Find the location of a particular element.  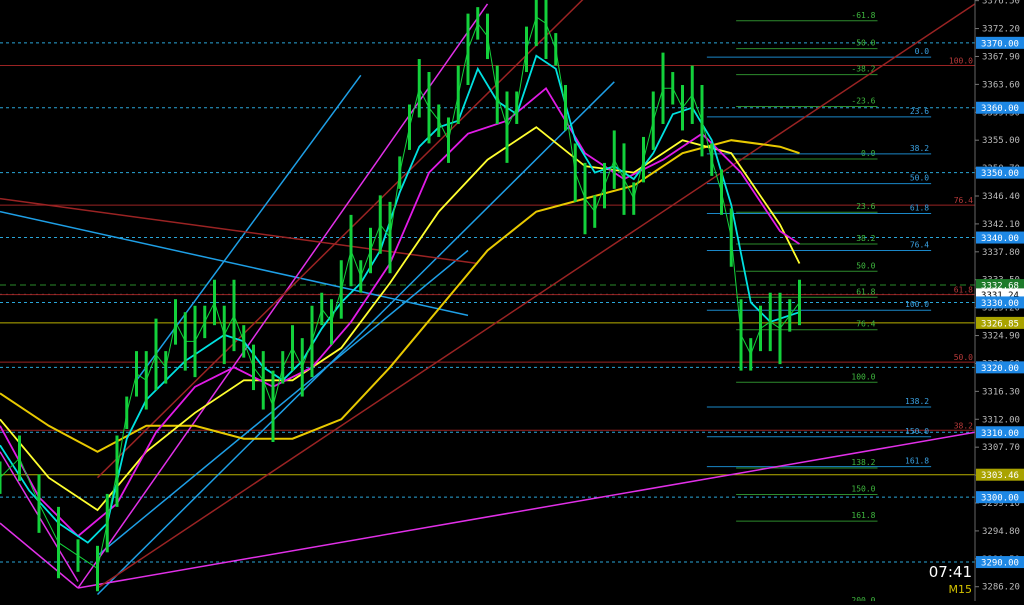

level-tag-8: 3320.00 is located at coordinates (1000, 369).